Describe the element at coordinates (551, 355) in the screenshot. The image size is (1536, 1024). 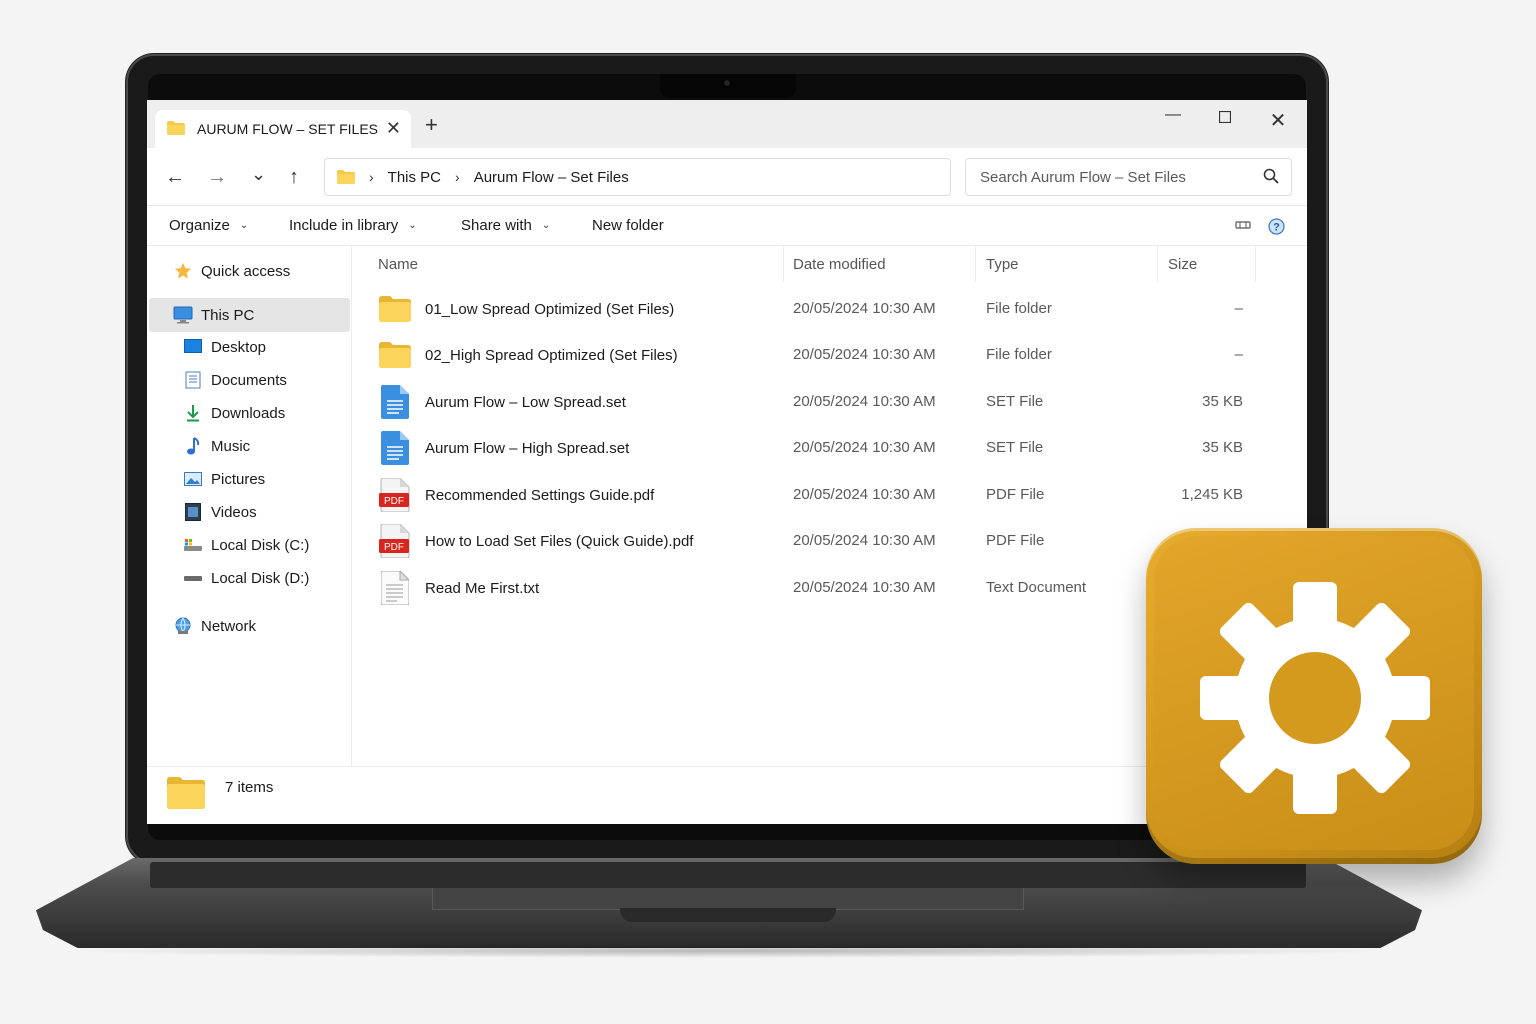
I see `file-name: 02_High Spread Optimized (Set Files)` at that location.